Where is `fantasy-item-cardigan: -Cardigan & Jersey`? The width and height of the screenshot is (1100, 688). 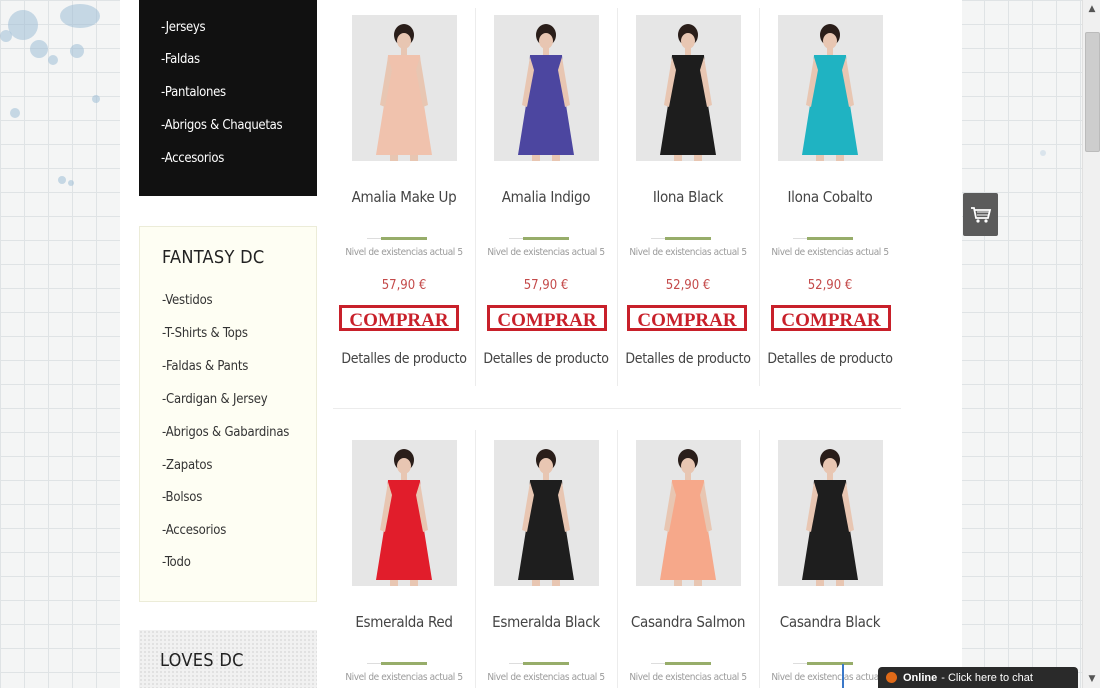 fantasy-item-cardigan: -Cardigan & Jersey is located at coordinates (215, 399).